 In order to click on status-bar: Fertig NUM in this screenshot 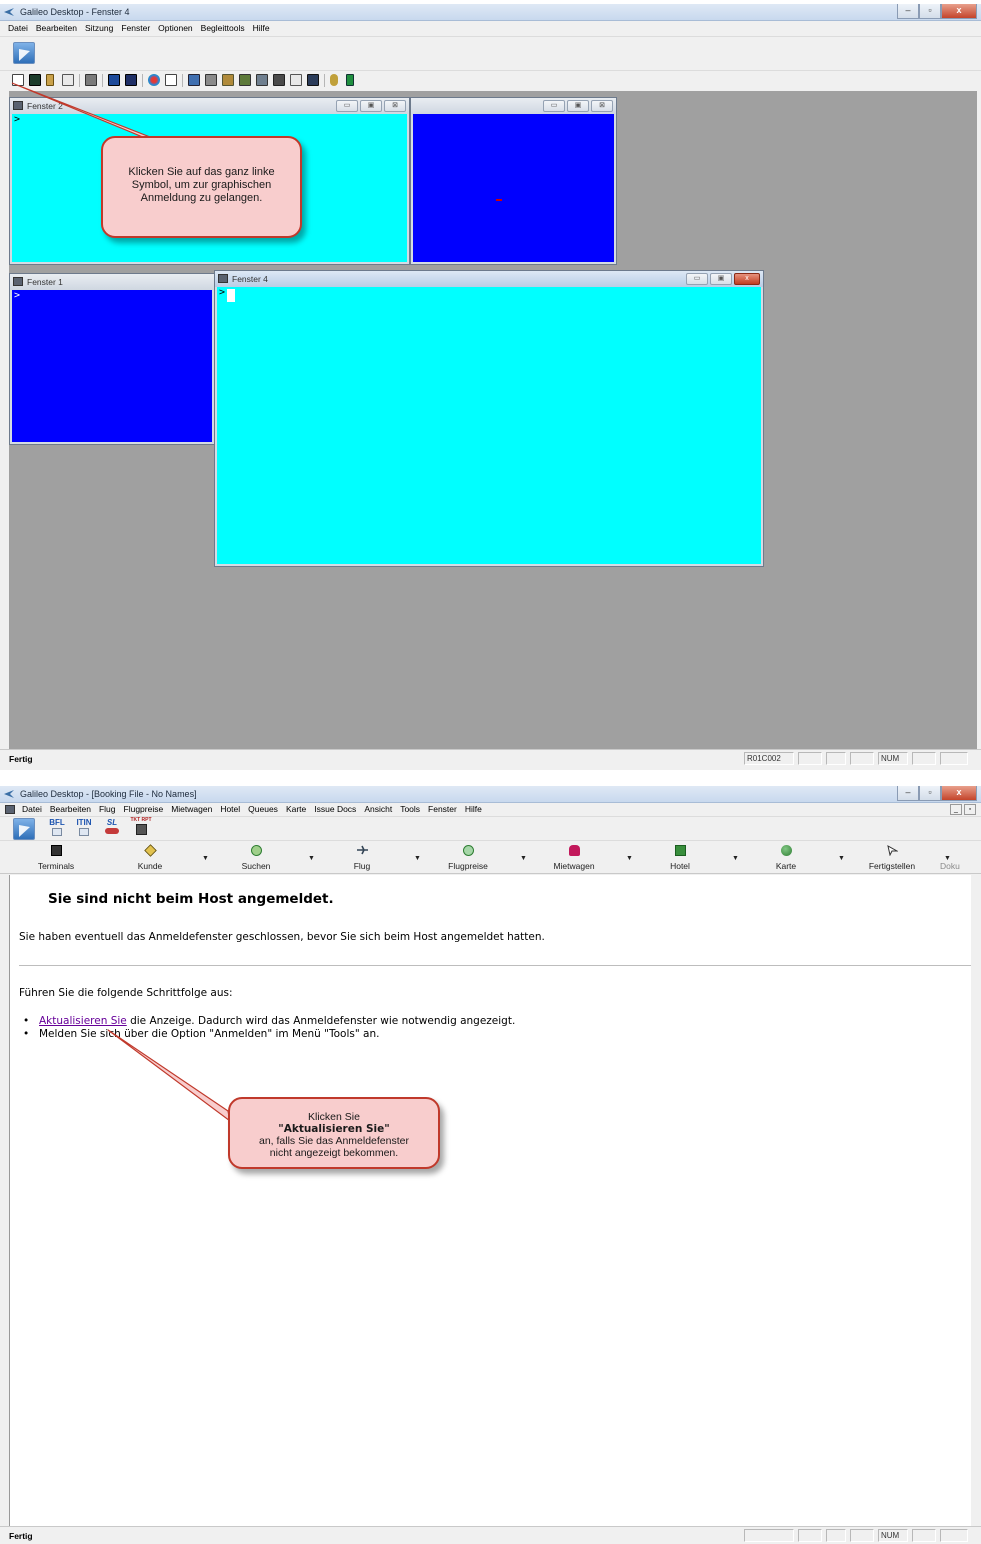, I will do `click(490, 1534)`.